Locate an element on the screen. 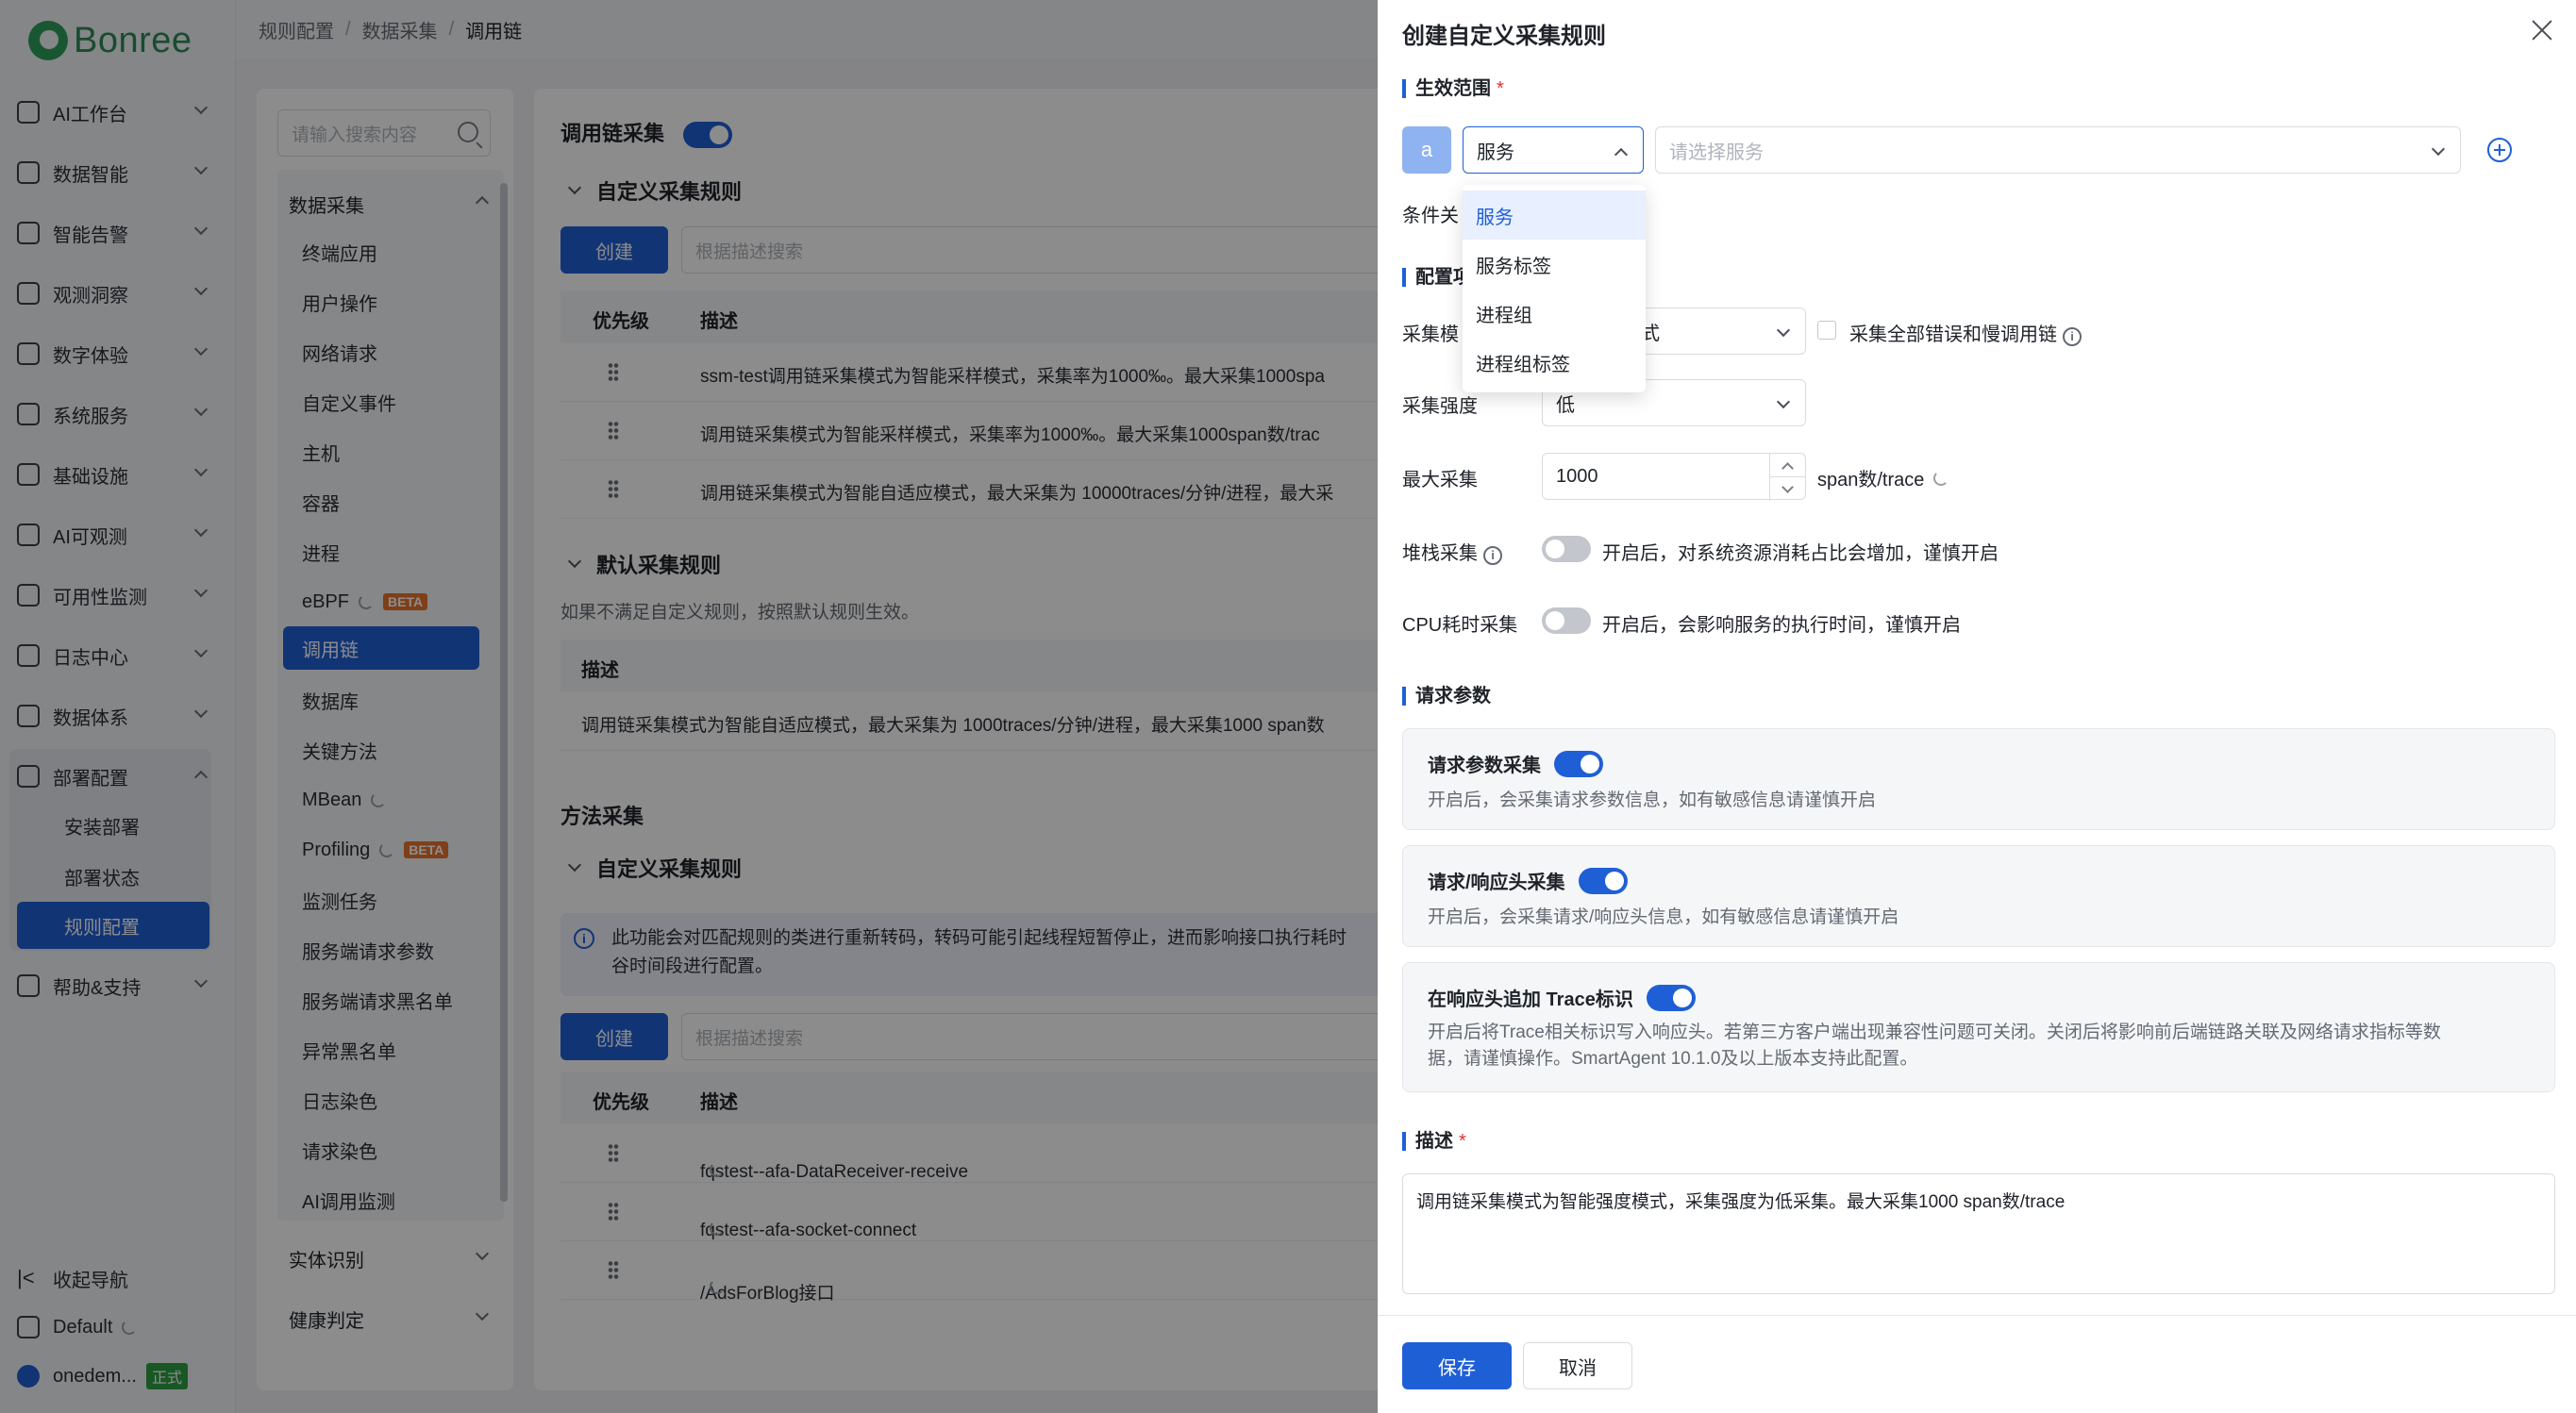 The image size is (2576, 1413). loading-icon is located at coordinates (1941, 479).